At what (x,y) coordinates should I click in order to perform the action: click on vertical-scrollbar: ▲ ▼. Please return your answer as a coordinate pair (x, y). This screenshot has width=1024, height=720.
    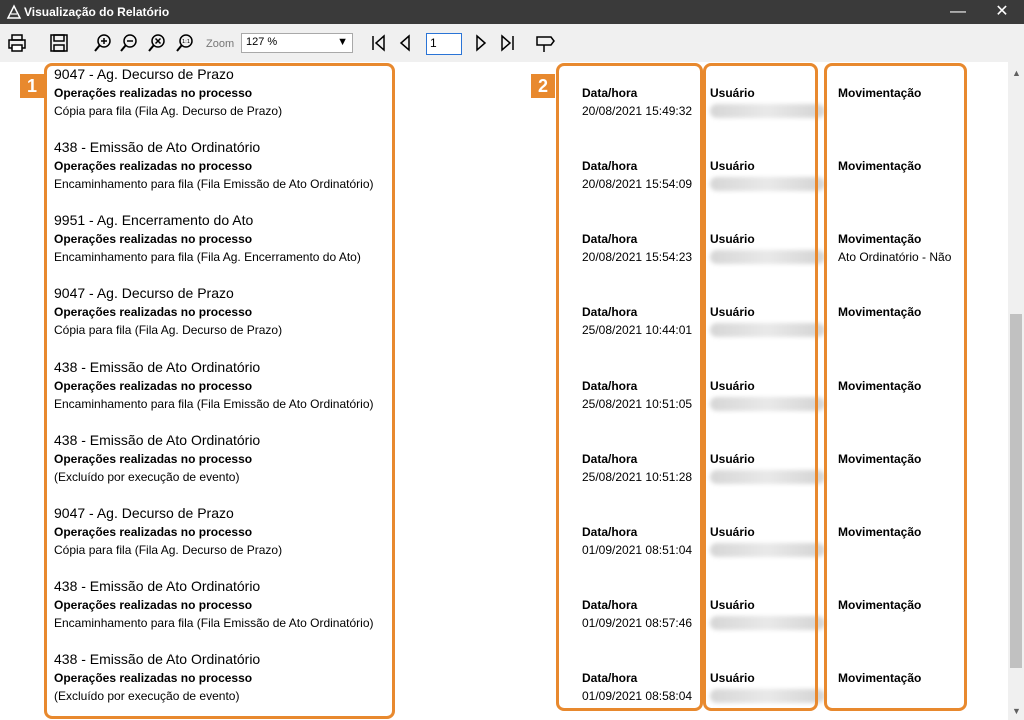
    Looking at the image, I should click on (1016, 391).